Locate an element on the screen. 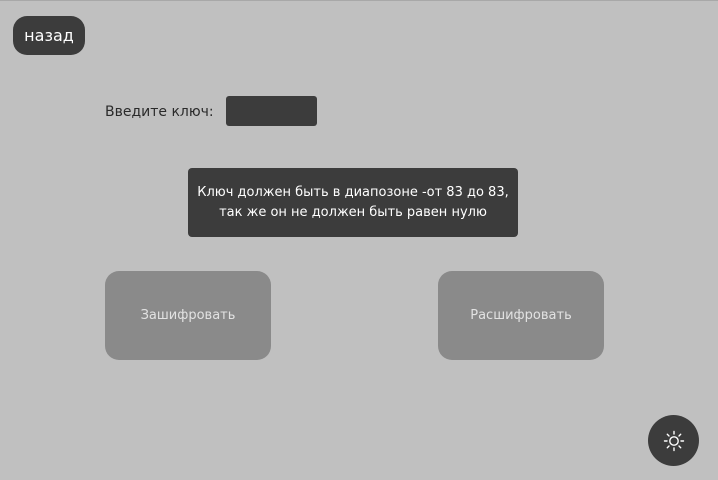 Image resolution: width=718 pixels, height=480 pixels. back-button: назад is located at coordinates (49, 35).